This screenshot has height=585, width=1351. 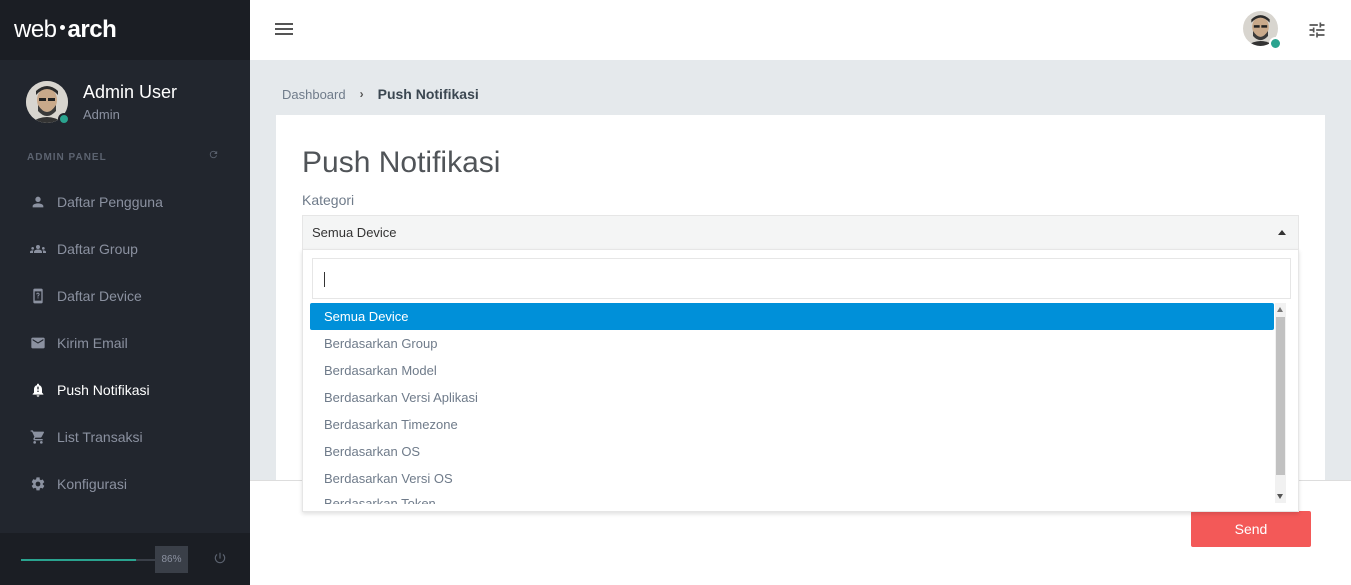 What do you see at coordinates (213, 156) in the screenshot?
I see `refresh-icon` at bounding box center [213, 156].